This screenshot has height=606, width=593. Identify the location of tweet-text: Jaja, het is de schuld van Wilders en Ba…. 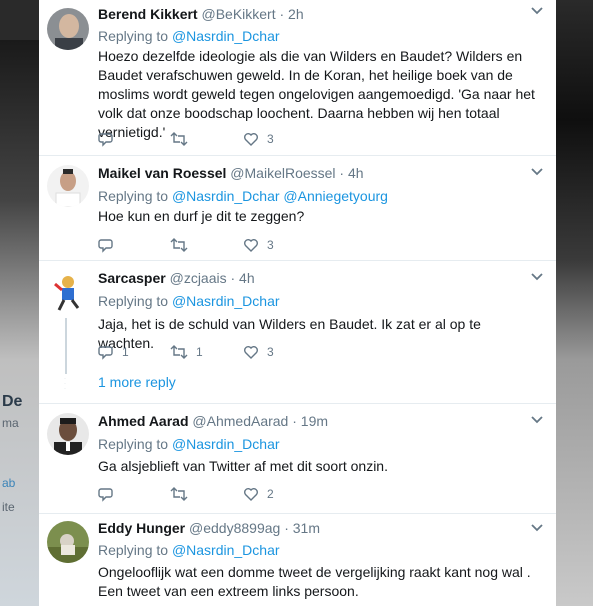
(289, 333).